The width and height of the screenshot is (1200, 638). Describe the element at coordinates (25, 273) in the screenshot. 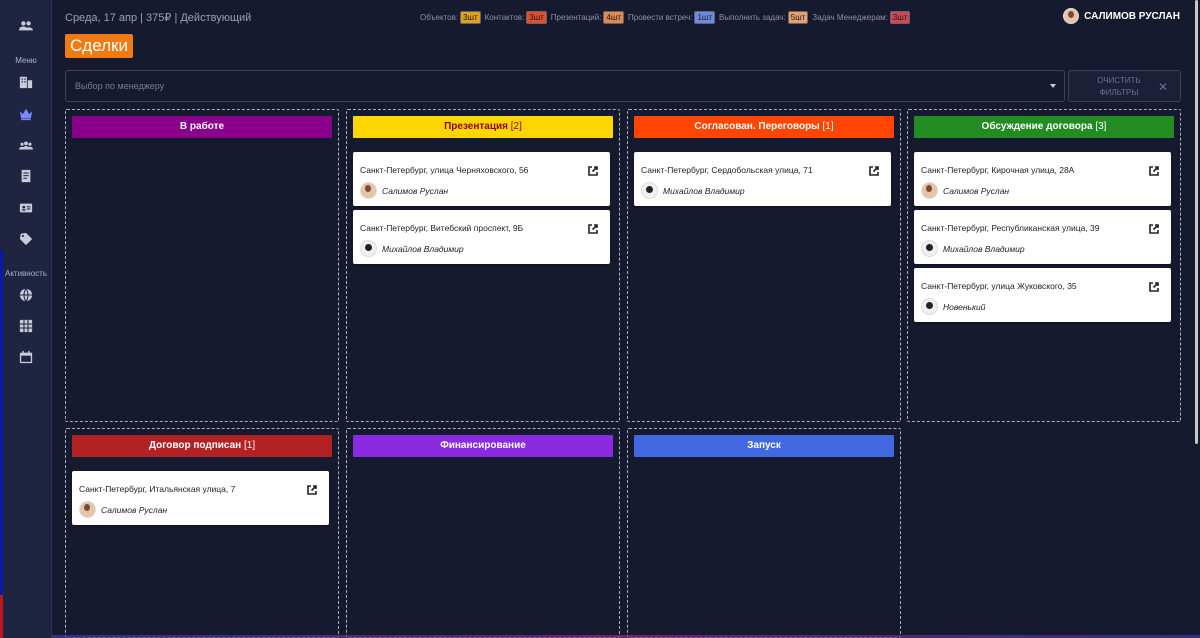

I see `activity-section-label: Активность` at that location.